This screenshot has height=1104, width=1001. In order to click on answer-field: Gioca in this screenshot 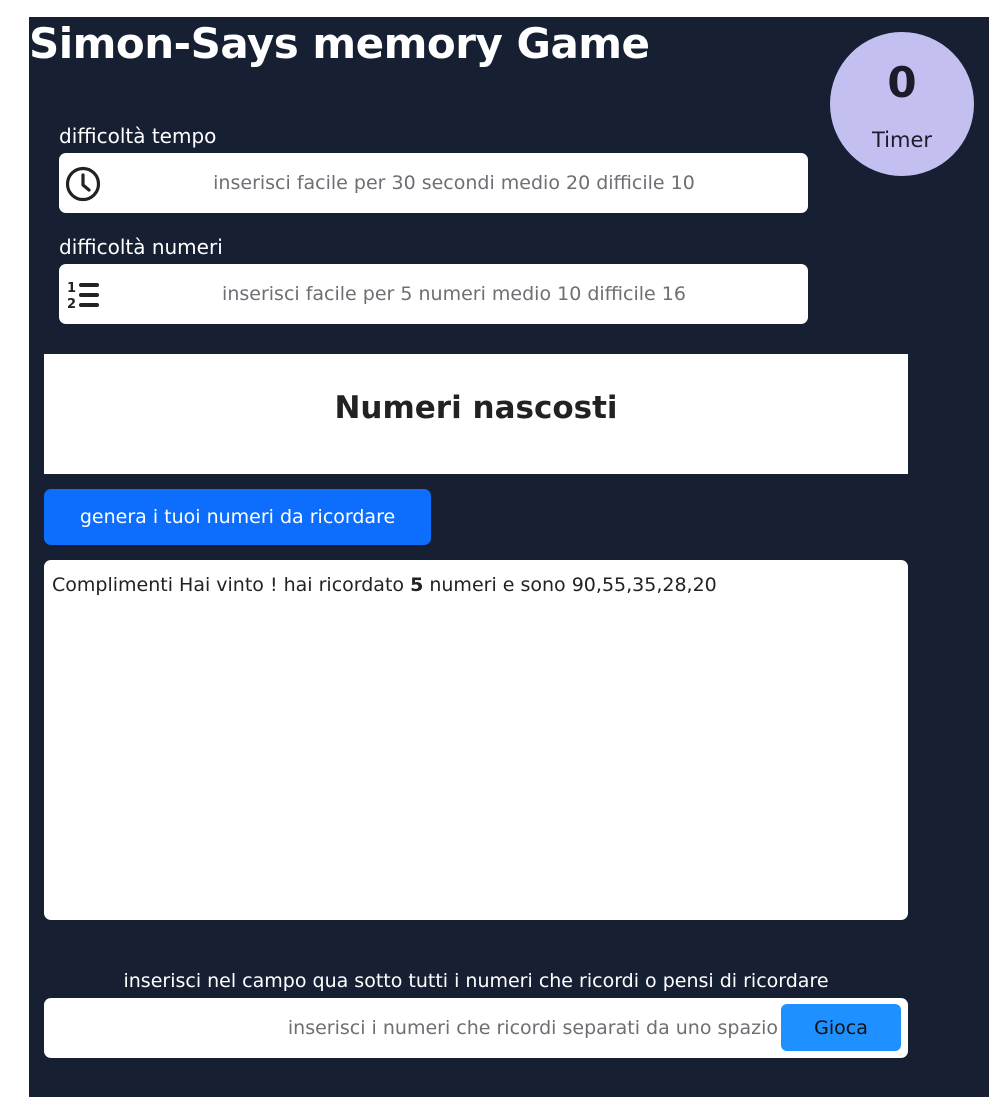, I will do `click(476, 1028)`.